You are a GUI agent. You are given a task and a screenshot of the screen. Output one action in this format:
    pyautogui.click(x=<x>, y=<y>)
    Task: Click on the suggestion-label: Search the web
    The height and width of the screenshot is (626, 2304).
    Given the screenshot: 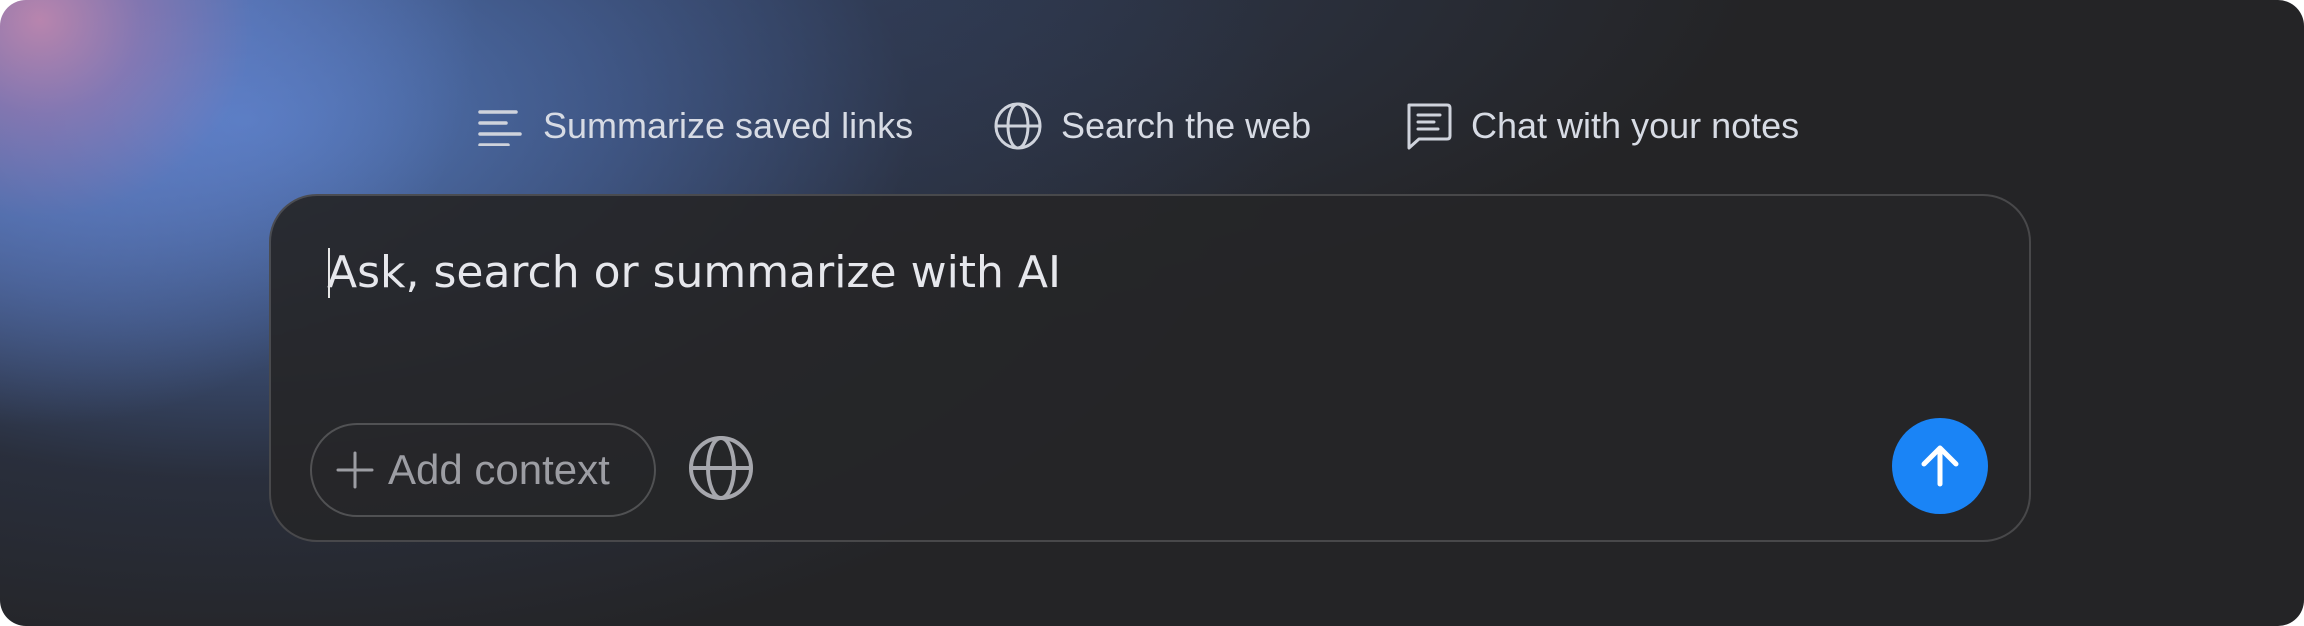 What is the action you would take?
    pyautogui.click(x=1186, y=125)
    